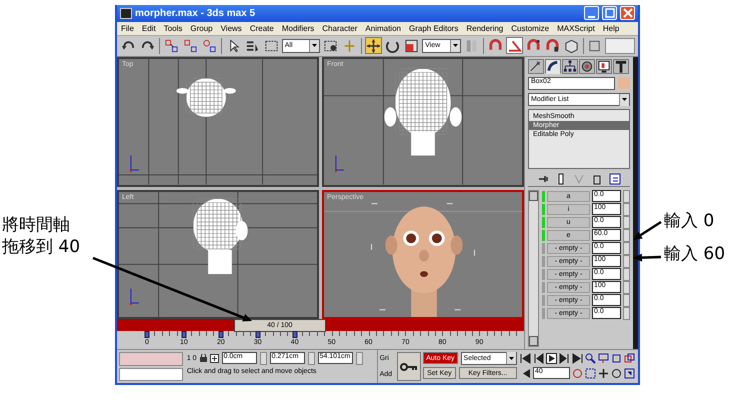  Describe the element at coordinates (695, 254) in the screenshot. I see `callout-text: 輸入 60` at that location.